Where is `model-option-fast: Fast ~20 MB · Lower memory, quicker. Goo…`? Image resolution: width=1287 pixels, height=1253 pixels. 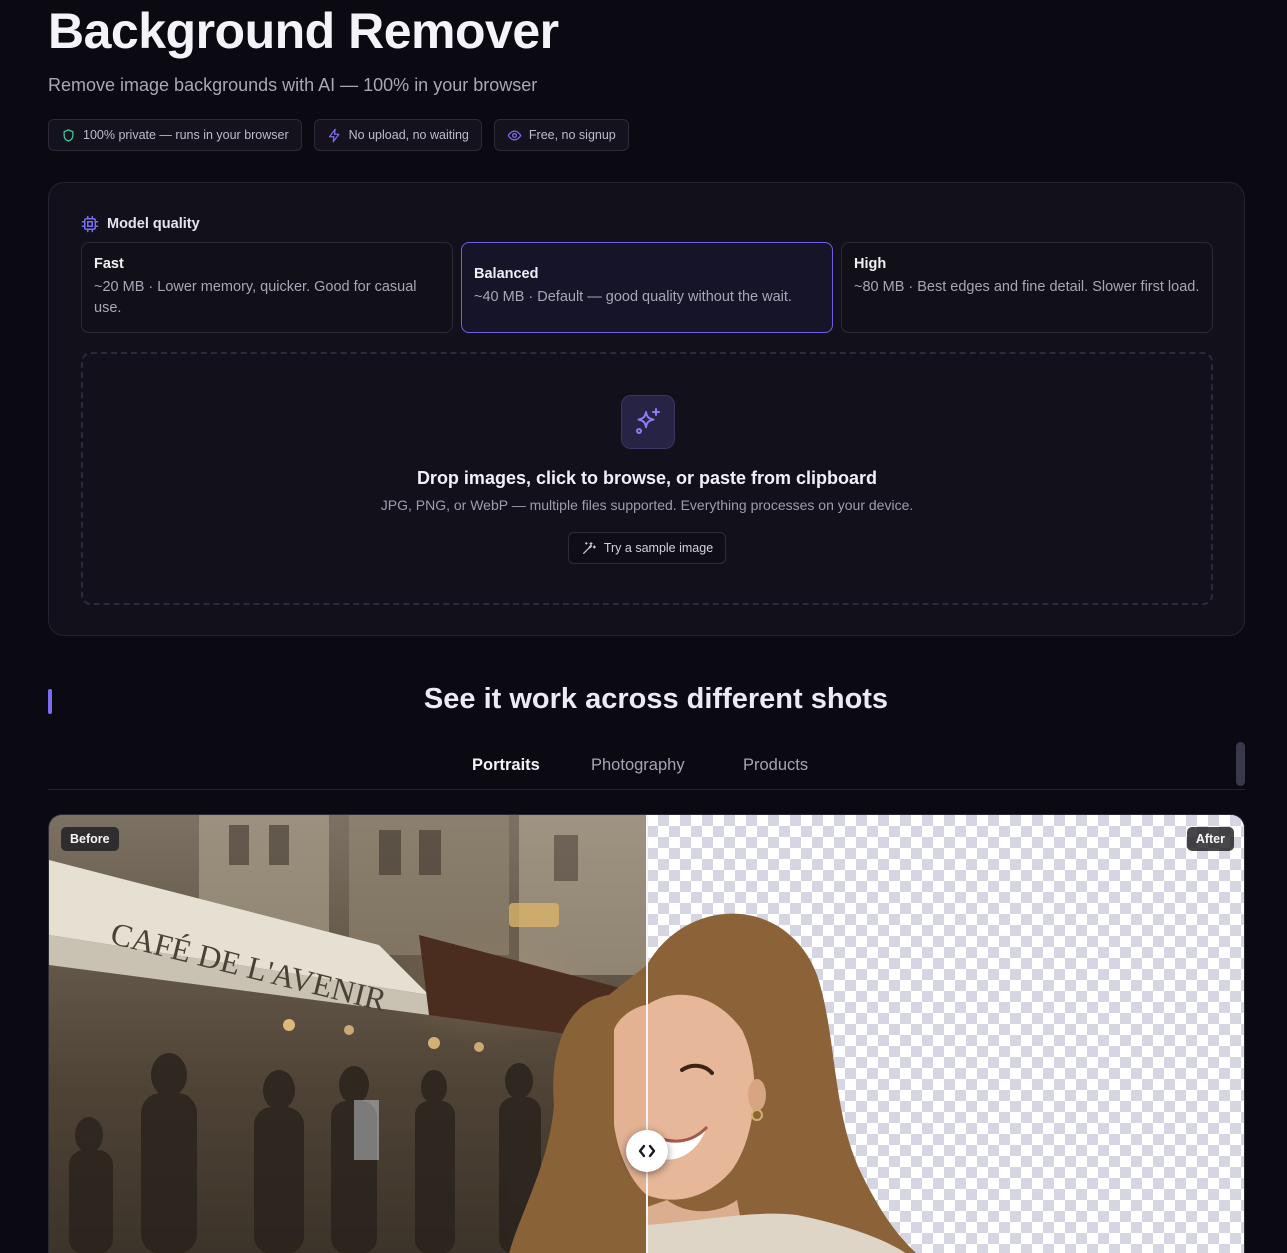
model-option-fast: Fast ~20 MB · Lower memory, quicker. Goo… is located at coordinates (267, 287).